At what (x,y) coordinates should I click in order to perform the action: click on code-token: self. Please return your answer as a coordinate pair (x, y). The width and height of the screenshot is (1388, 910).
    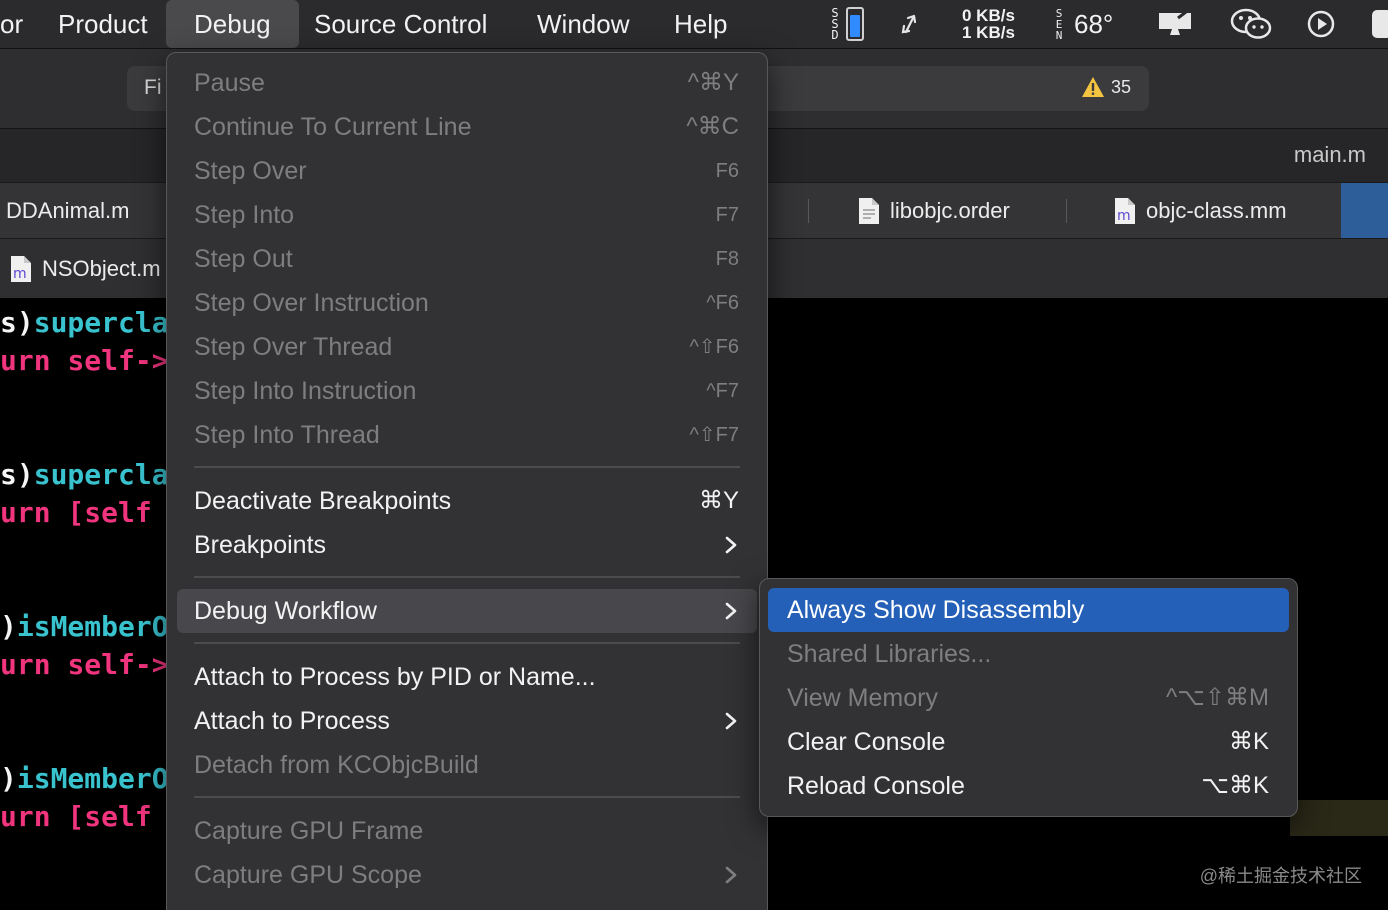
    Looking at the image, I should click on (118, 816).